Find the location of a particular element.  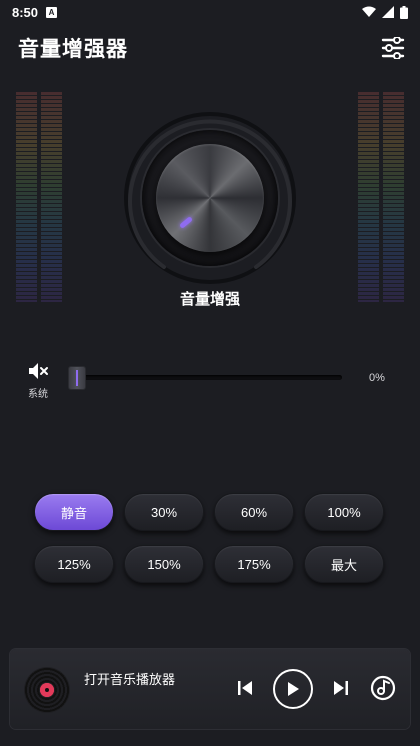

play-icon is located at coordinates (293, 689).